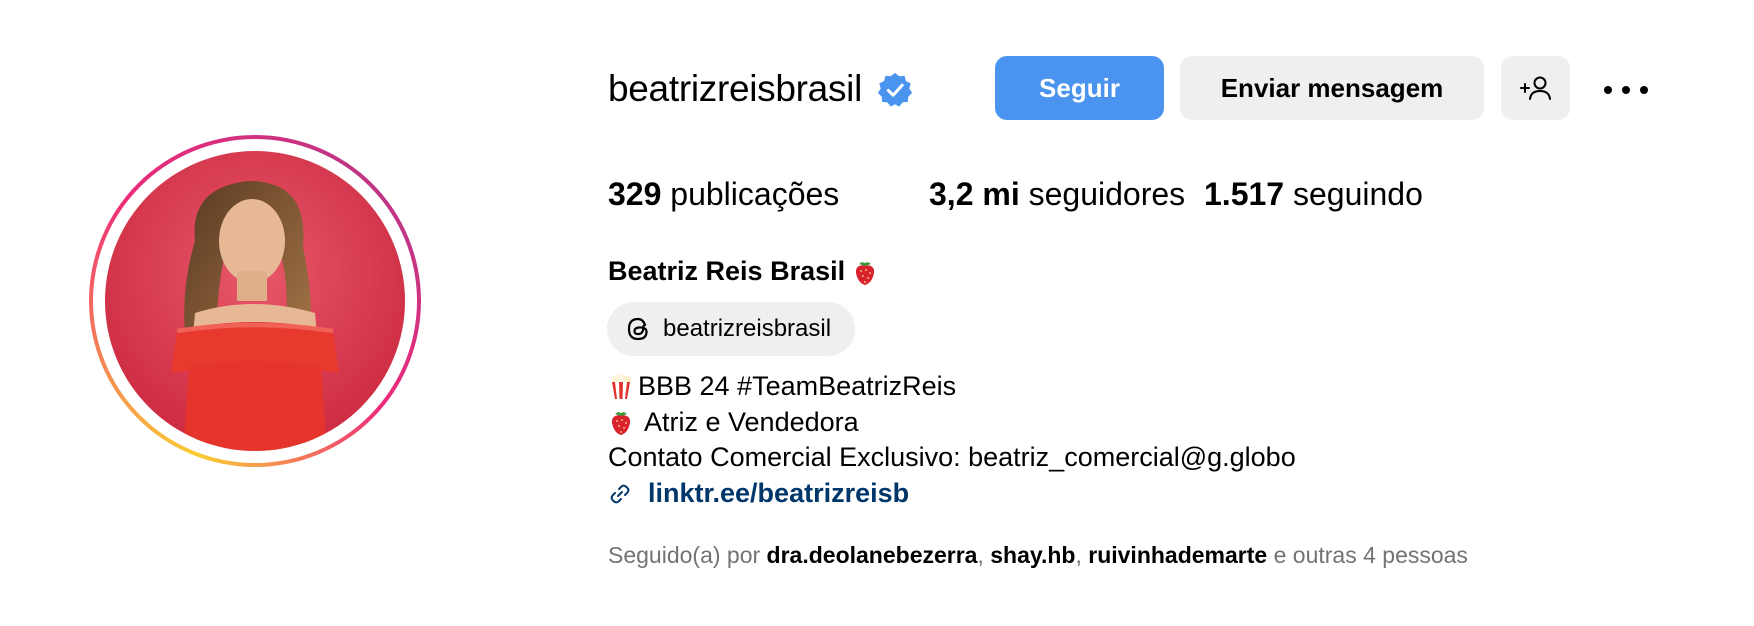 Image resolution: width=1754 pixels, height=626 pixels. Describe the element at coordinates (684, 555) in the screenshot. I see `followed-by-prefix: Seguido(a) por` at that location.